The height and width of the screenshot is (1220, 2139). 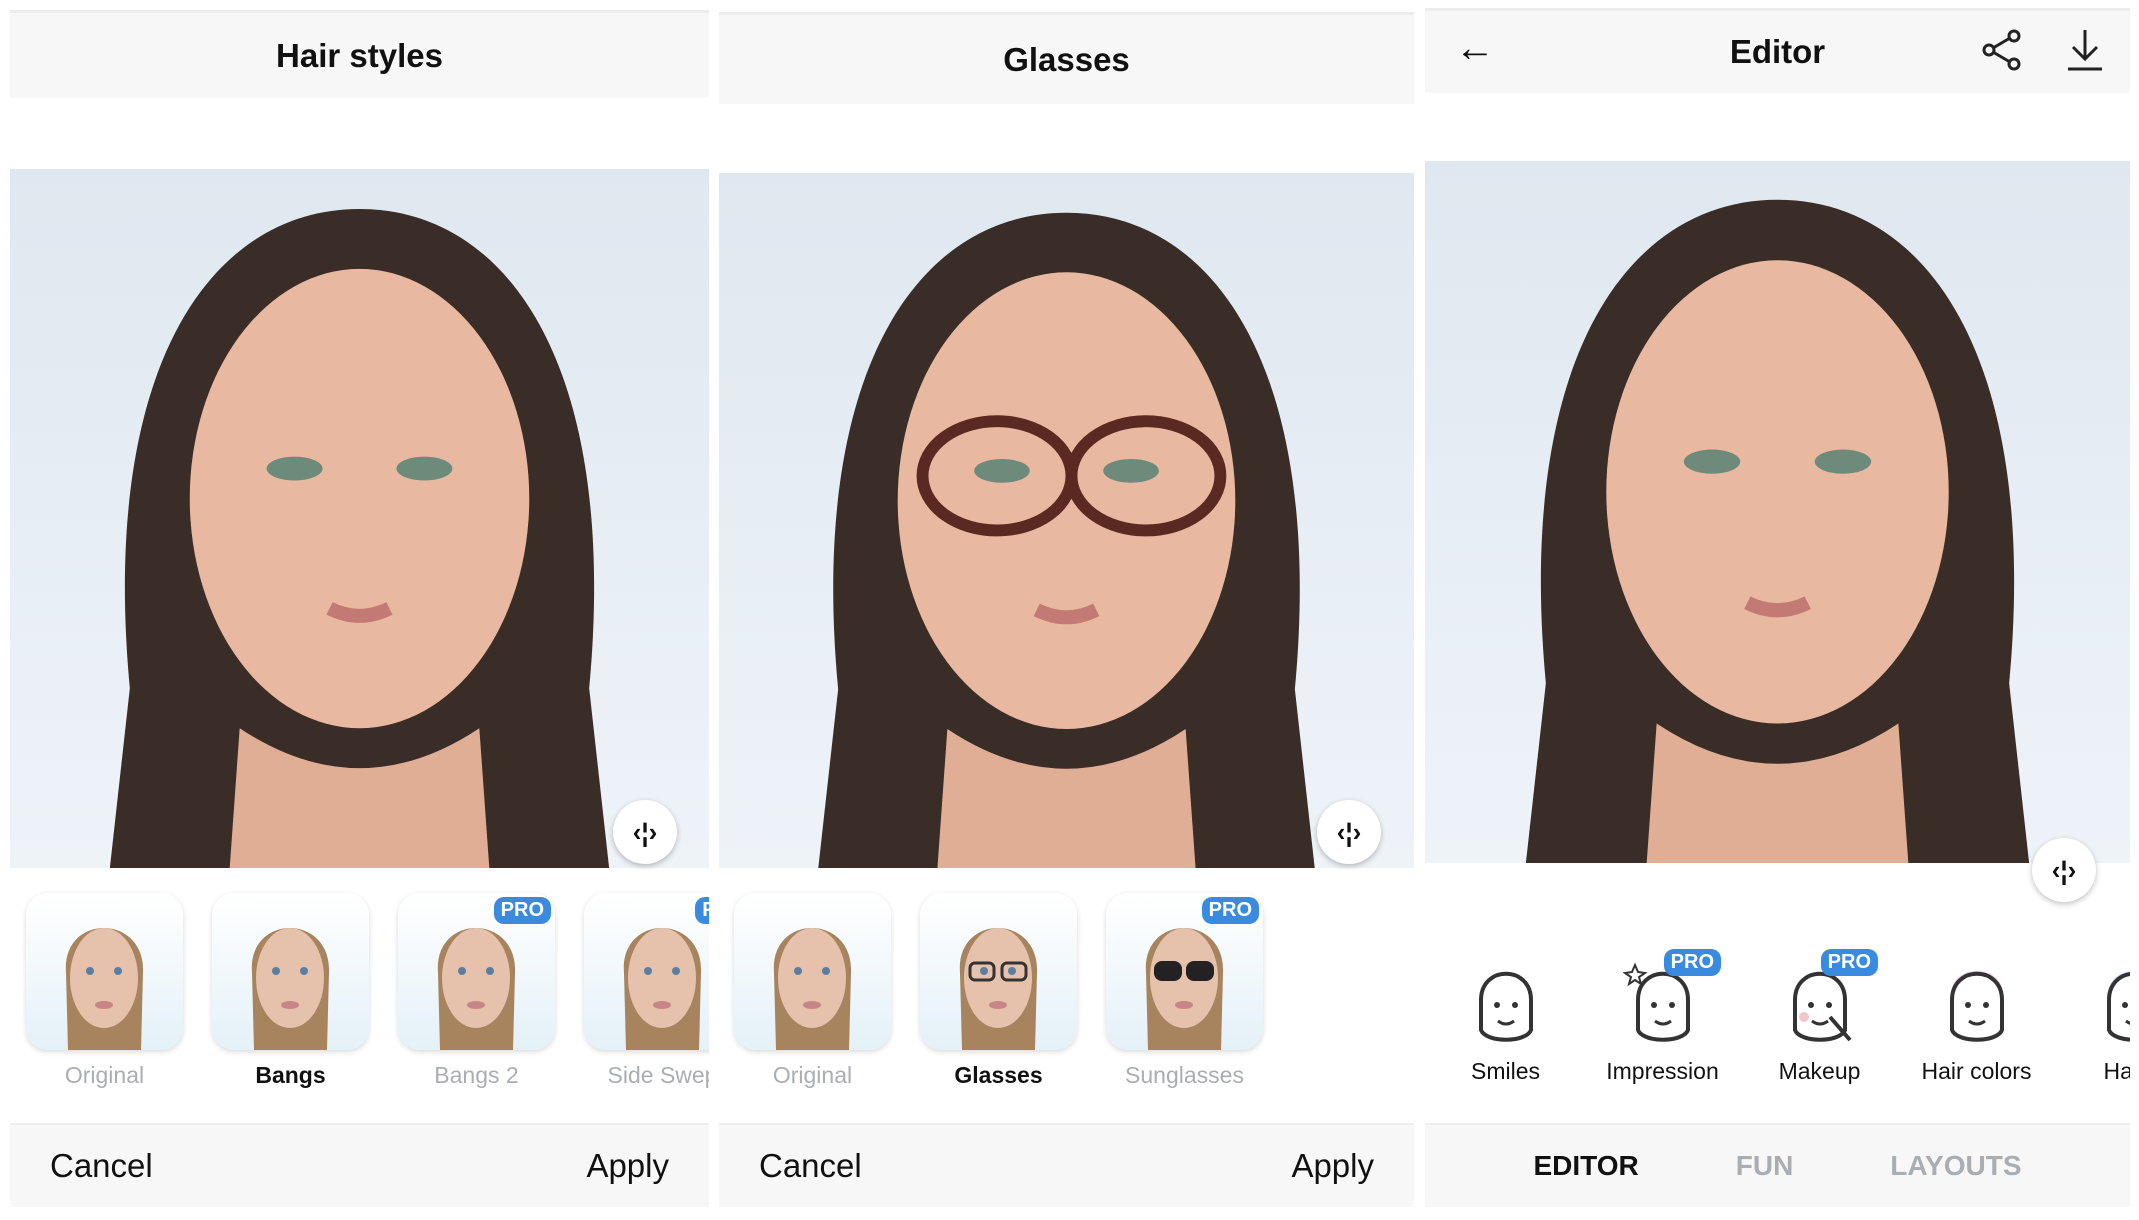 I want to click on page-title: Glasses, so click(x=1066, y=58).